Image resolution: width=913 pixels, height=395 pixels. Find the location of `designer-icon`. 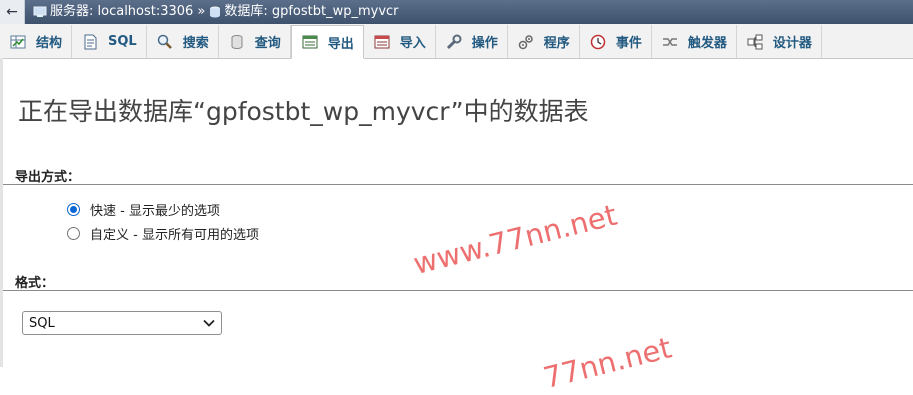

designer-icon is located at coordinates (755, 41).